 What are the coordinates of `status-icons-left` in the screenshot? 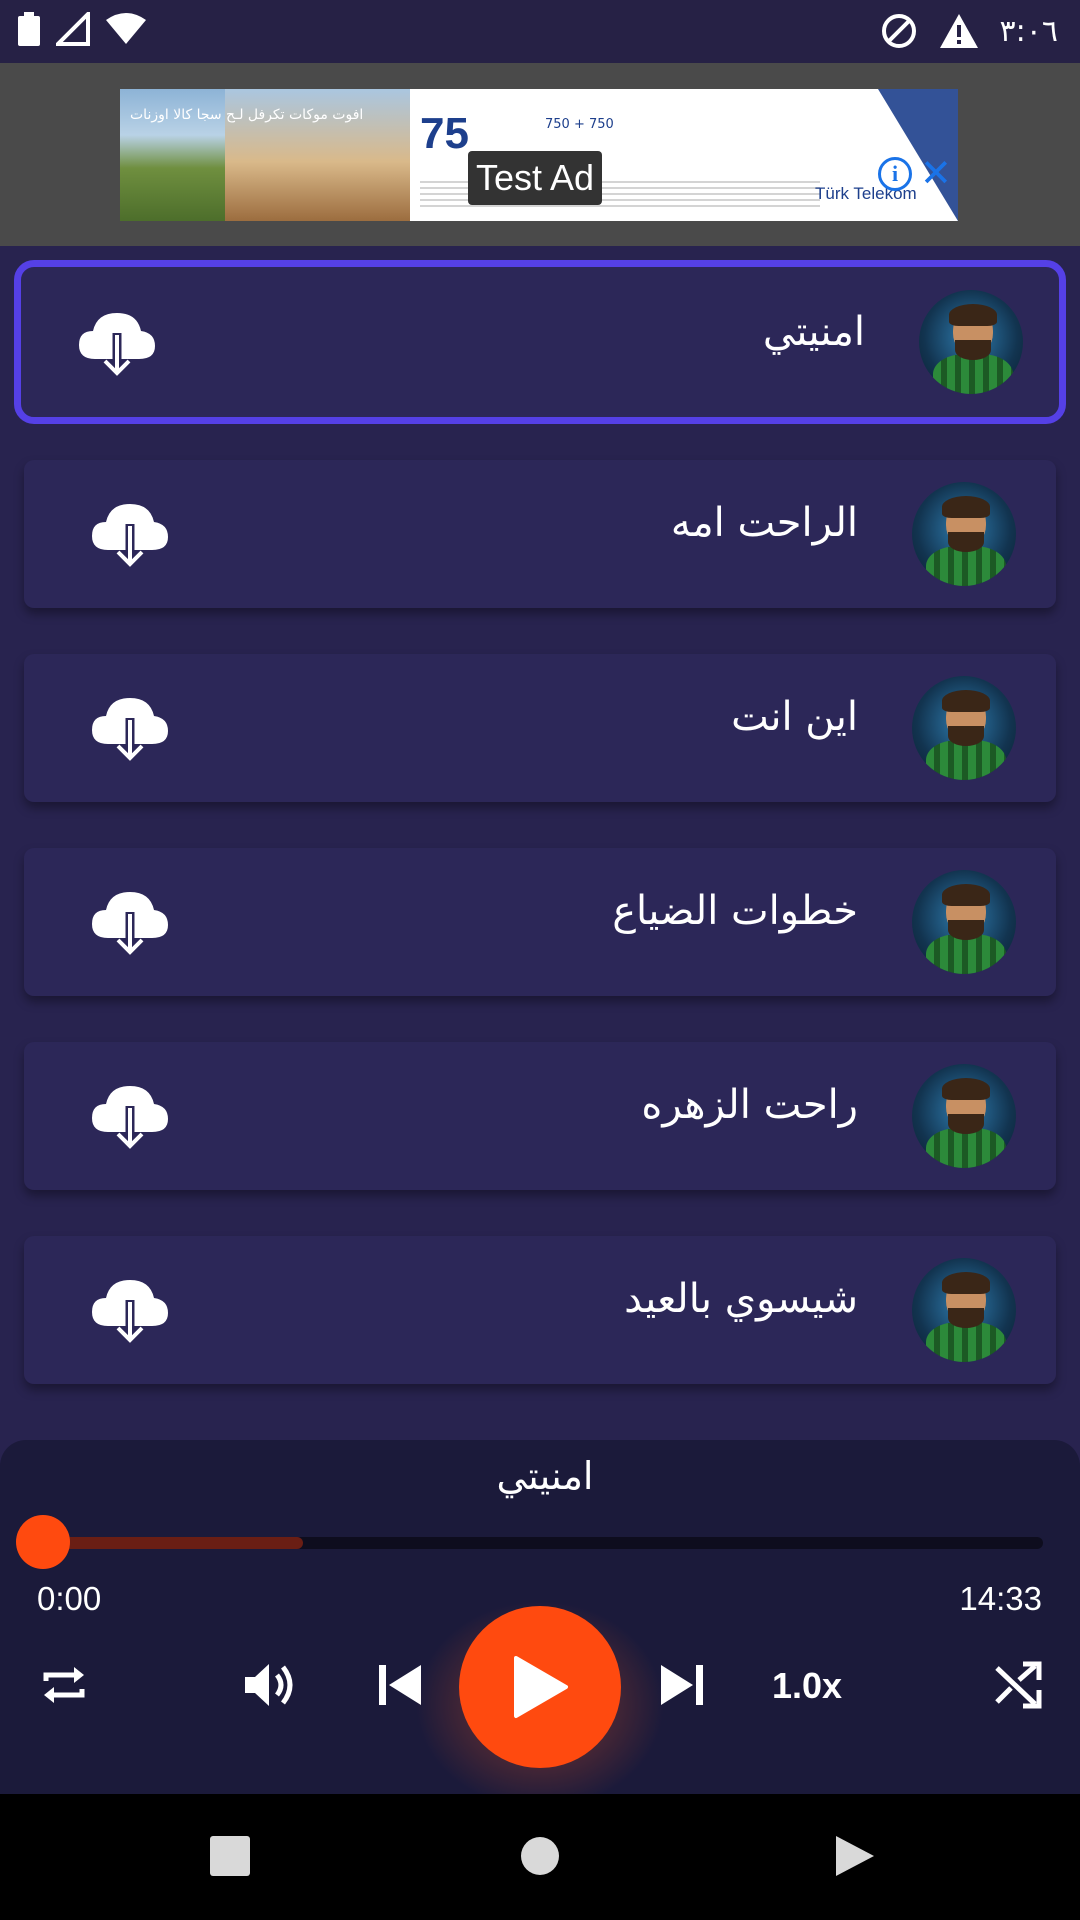 It's located at (82, 29).